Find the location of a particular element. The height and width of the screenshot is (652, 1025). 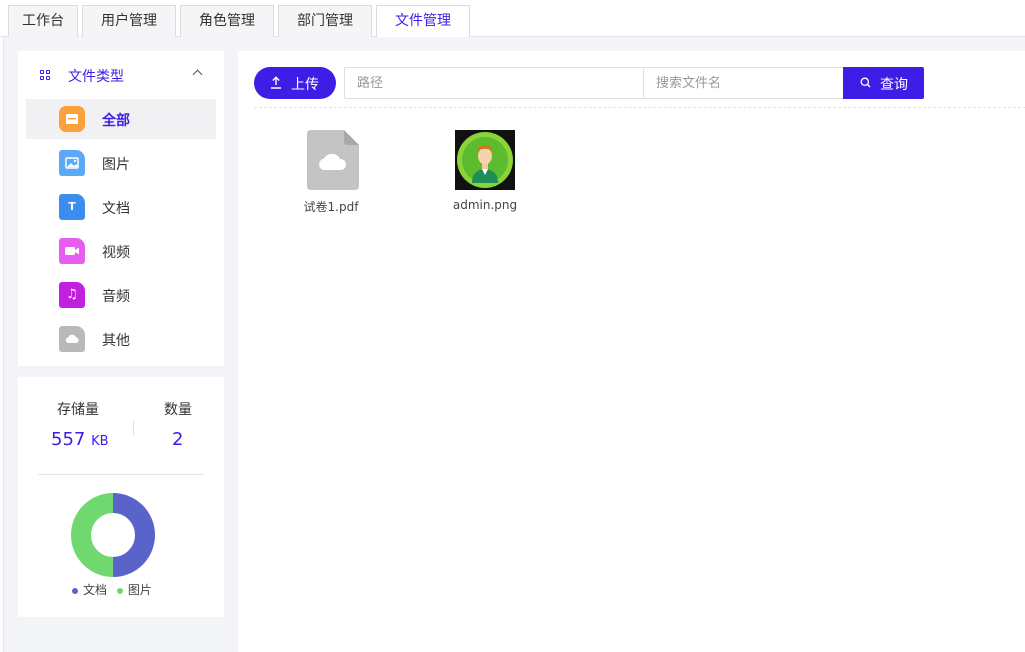

query-button: 查询 is located at coordinates (883, 83).